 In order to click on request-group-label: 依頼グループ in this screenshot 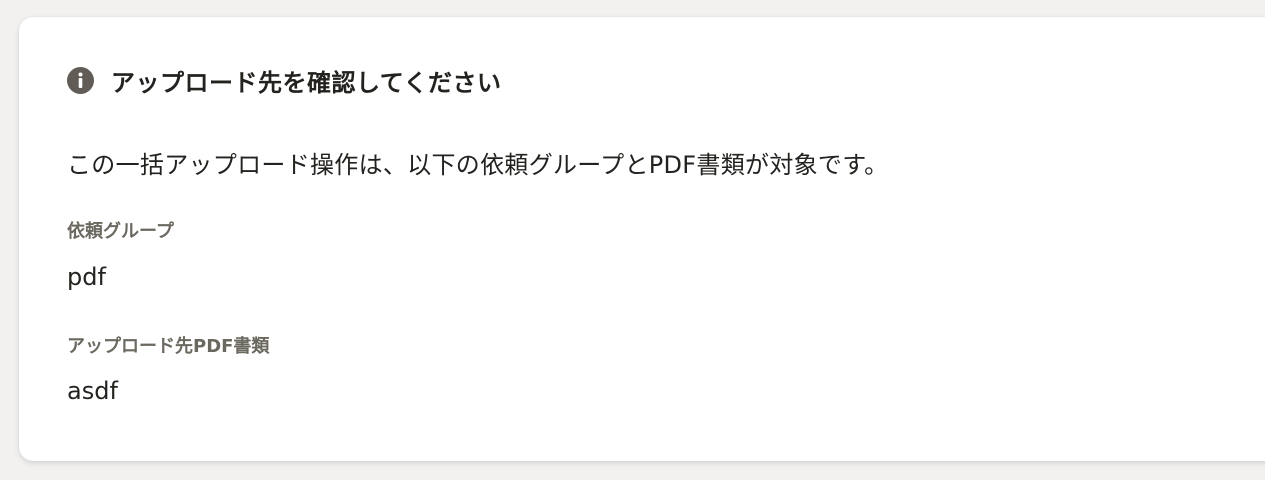, I will do `click(120, 231)`.